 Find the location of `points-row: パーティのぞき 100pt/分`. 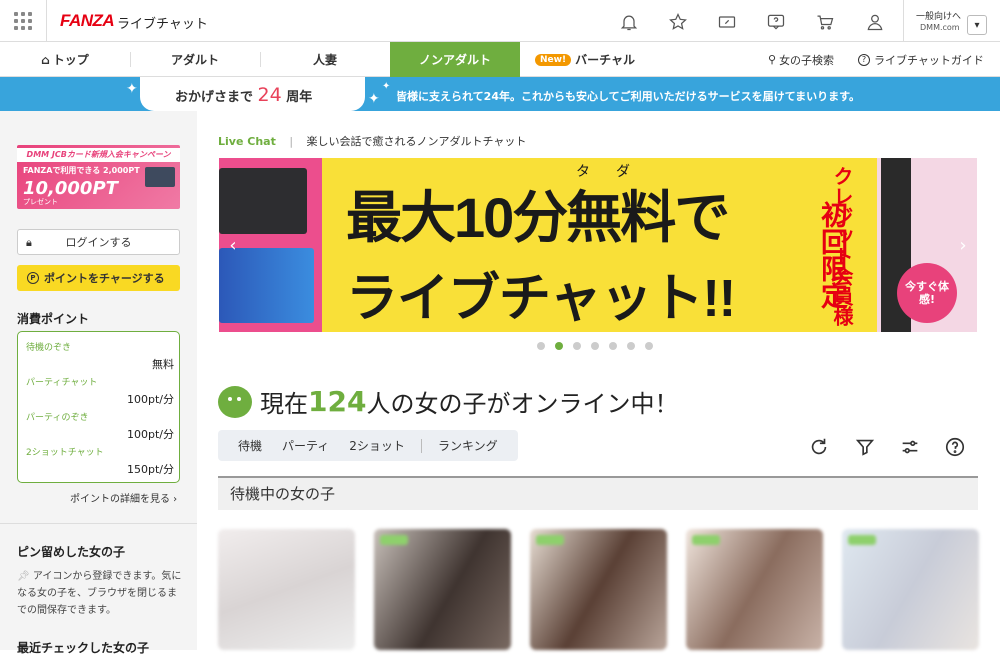

points-row: パーティのぞき 100pt/分 is located at coordinates (100, 427).